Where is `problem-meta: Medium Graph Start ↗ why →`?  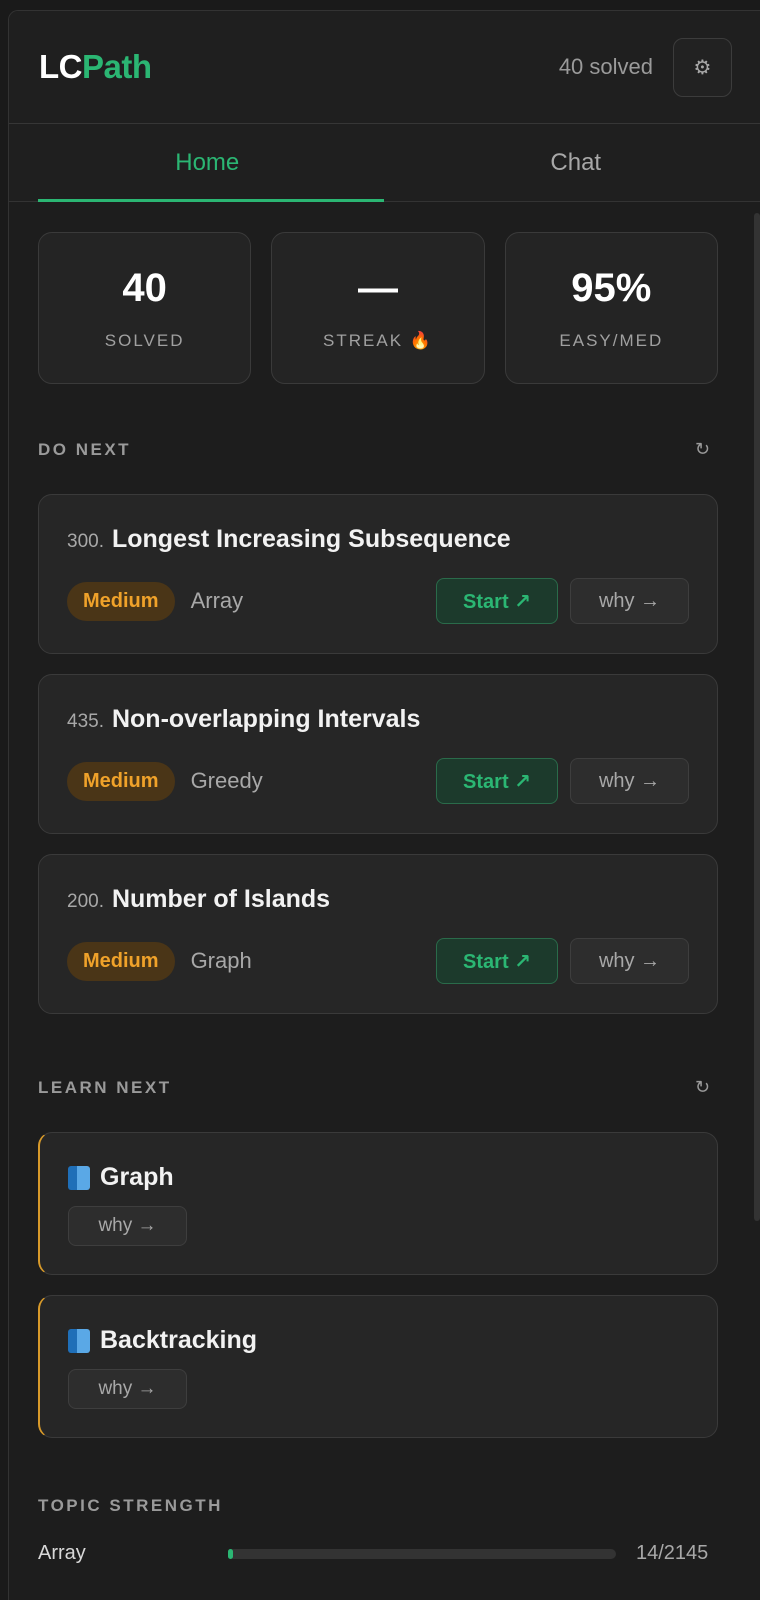 problem-meta: Medium Graph Start ↗ why → is located at coordinates (378, 961).